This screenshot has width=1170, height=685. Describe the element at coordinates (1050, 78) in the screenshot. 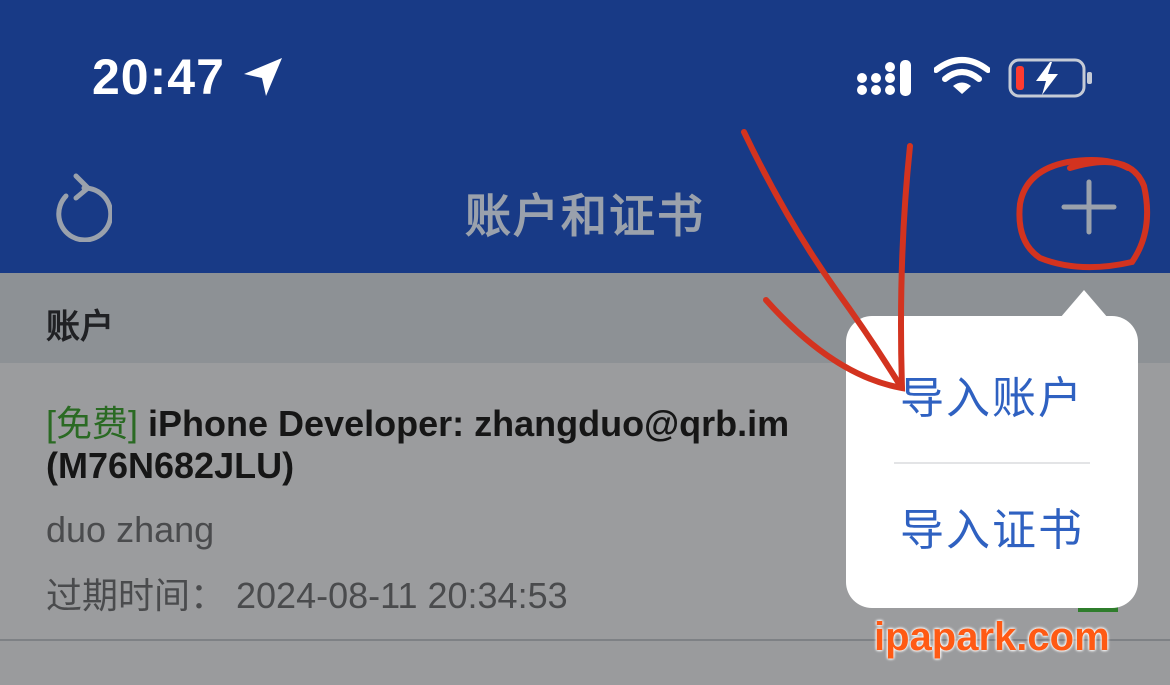

I see `battery-charging-icon` at that location.